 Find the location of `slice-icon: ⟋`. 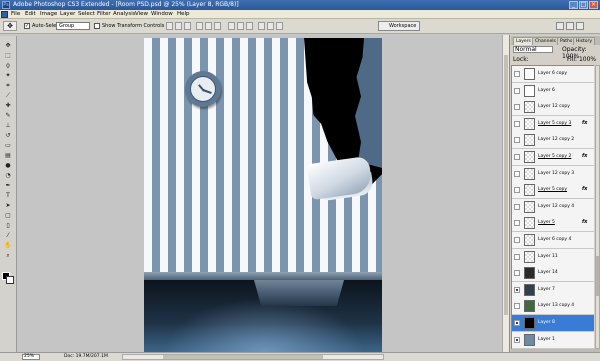

slice-icon: ⟋ is located at coordinates (8, 96).